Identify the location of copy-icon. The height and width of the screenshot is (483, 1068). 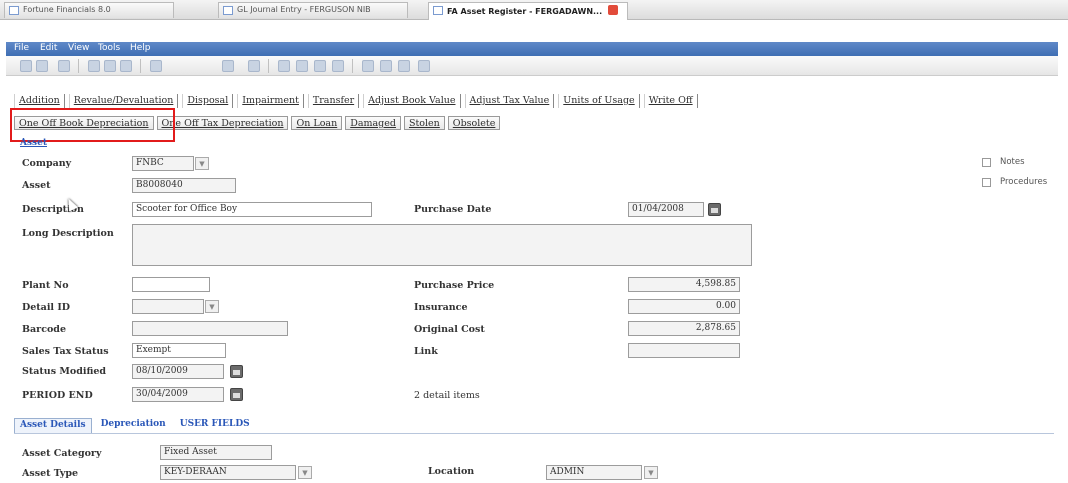
(110, 66).